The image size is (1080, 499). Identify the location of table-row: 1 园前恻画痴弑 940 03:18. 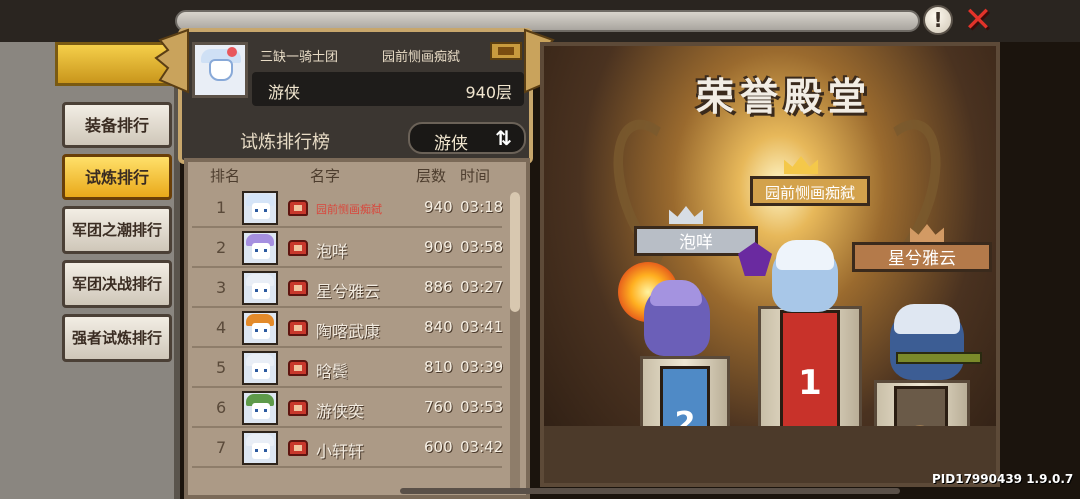
(348, 208).